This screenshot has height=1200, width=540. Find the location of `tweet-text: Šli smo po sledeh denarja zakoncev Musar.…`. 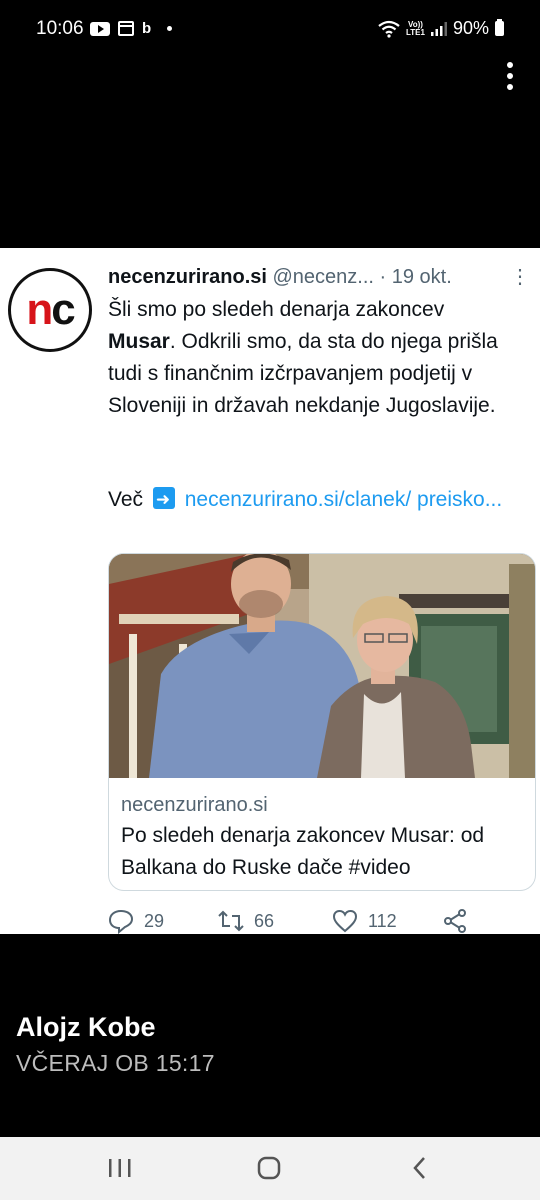

tweet-text: Šli smo po sledeh denarja zakoncev Musar.… is located at coordinates (303, 357).